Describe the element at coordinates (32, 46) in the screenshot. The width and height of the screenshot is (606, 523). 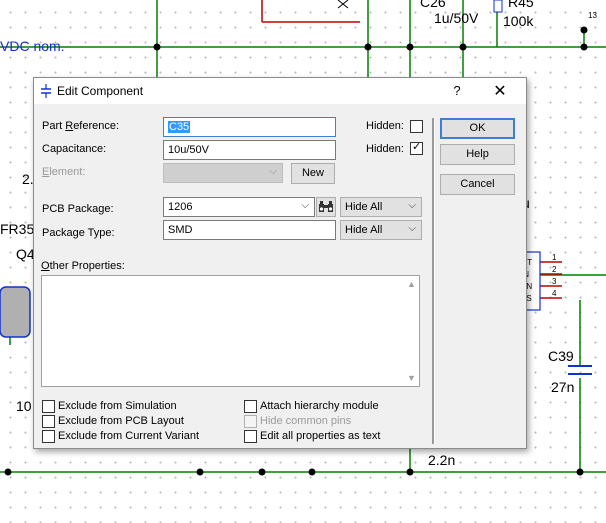
I see `vdc-note: VDC nom.` at that location.